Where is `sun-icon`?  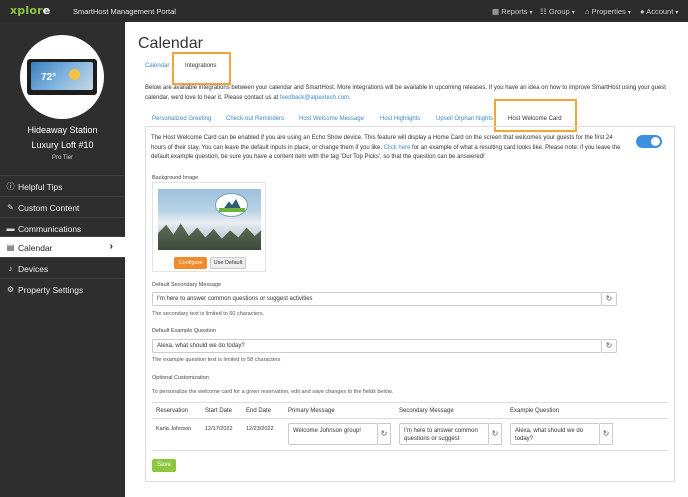
sun-icon is located at coordinates (74, 74).